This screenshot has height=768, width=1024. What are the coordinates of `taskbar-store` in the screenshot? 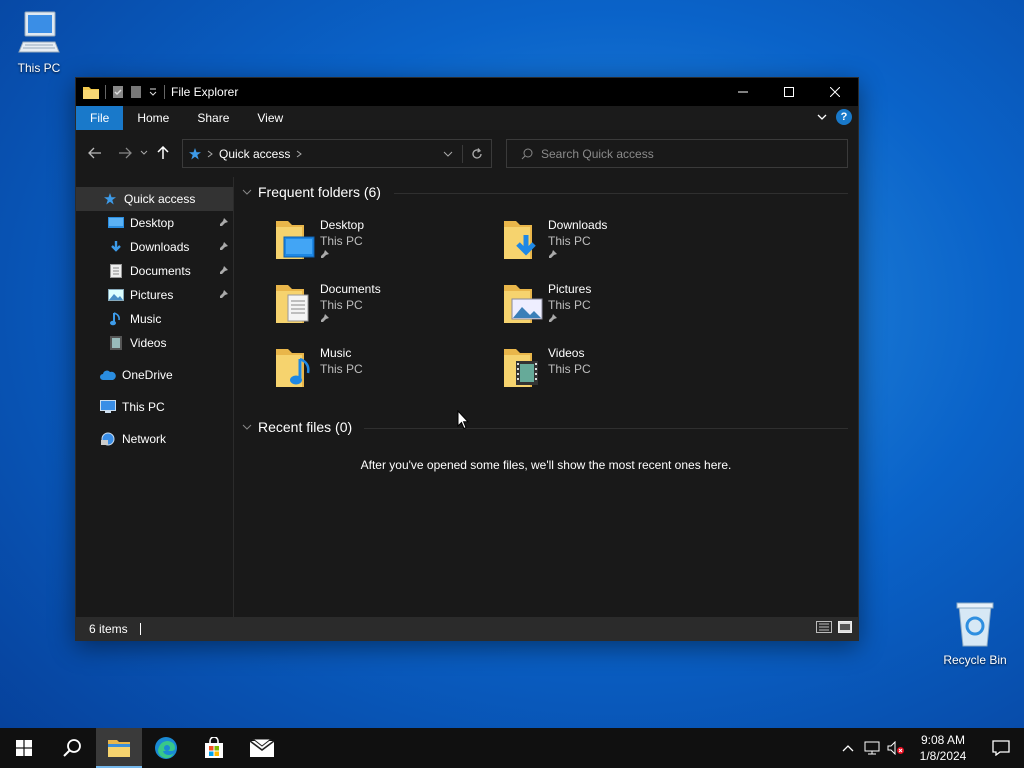 It's located at (214, 748).